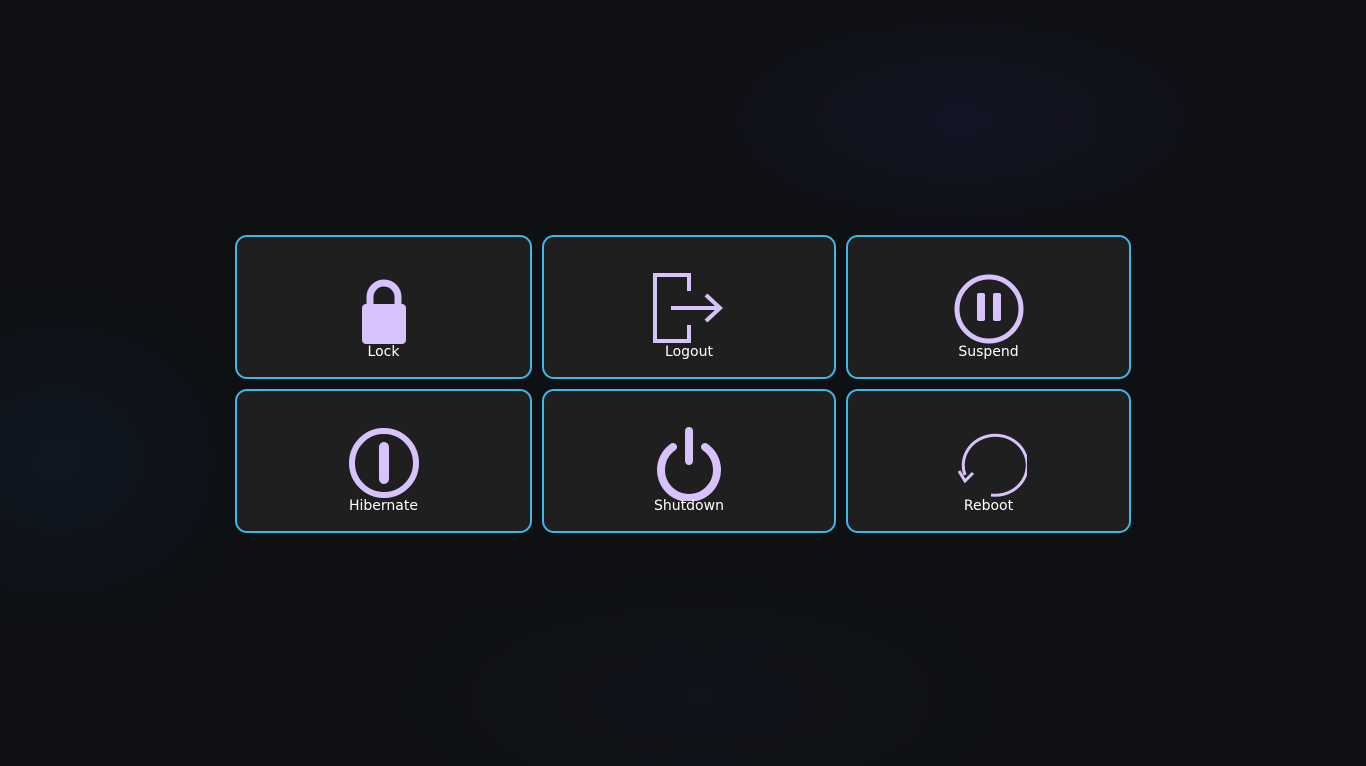 Image resolution: width=1366 pixels, height=766 pixels. I want to click on shutdown-label: Shutdown, so click(689, 506).